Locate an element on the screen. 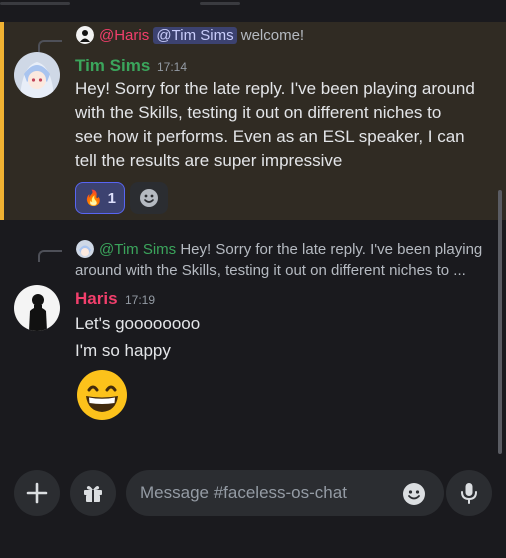 This screenshot has height=558, width=506. reply-author: @Haris is located at coordinates (124, 35).